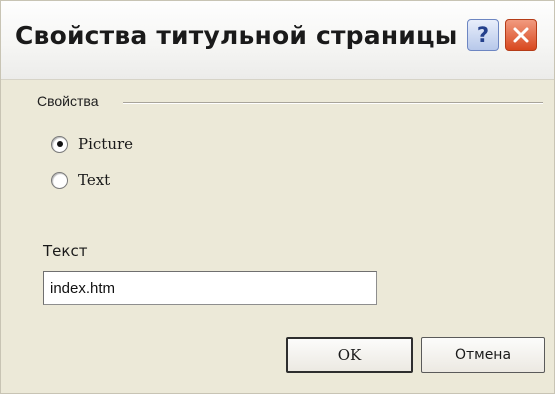  I want to click on radio-button-picture, so click(59, 144).